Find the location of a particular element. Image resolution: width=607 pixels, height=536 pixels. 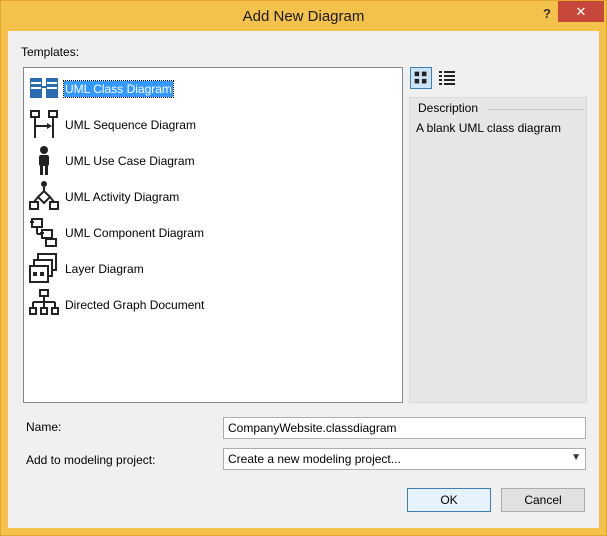

list-view-icon is located at coordinates (447, 78).